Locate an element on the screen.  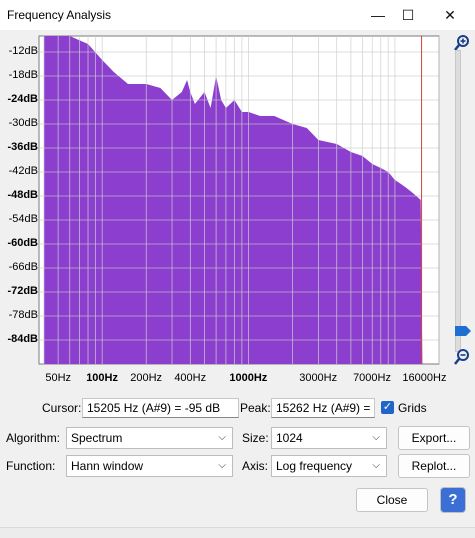
grids-label: Grids is located at coordinates (412, 408).